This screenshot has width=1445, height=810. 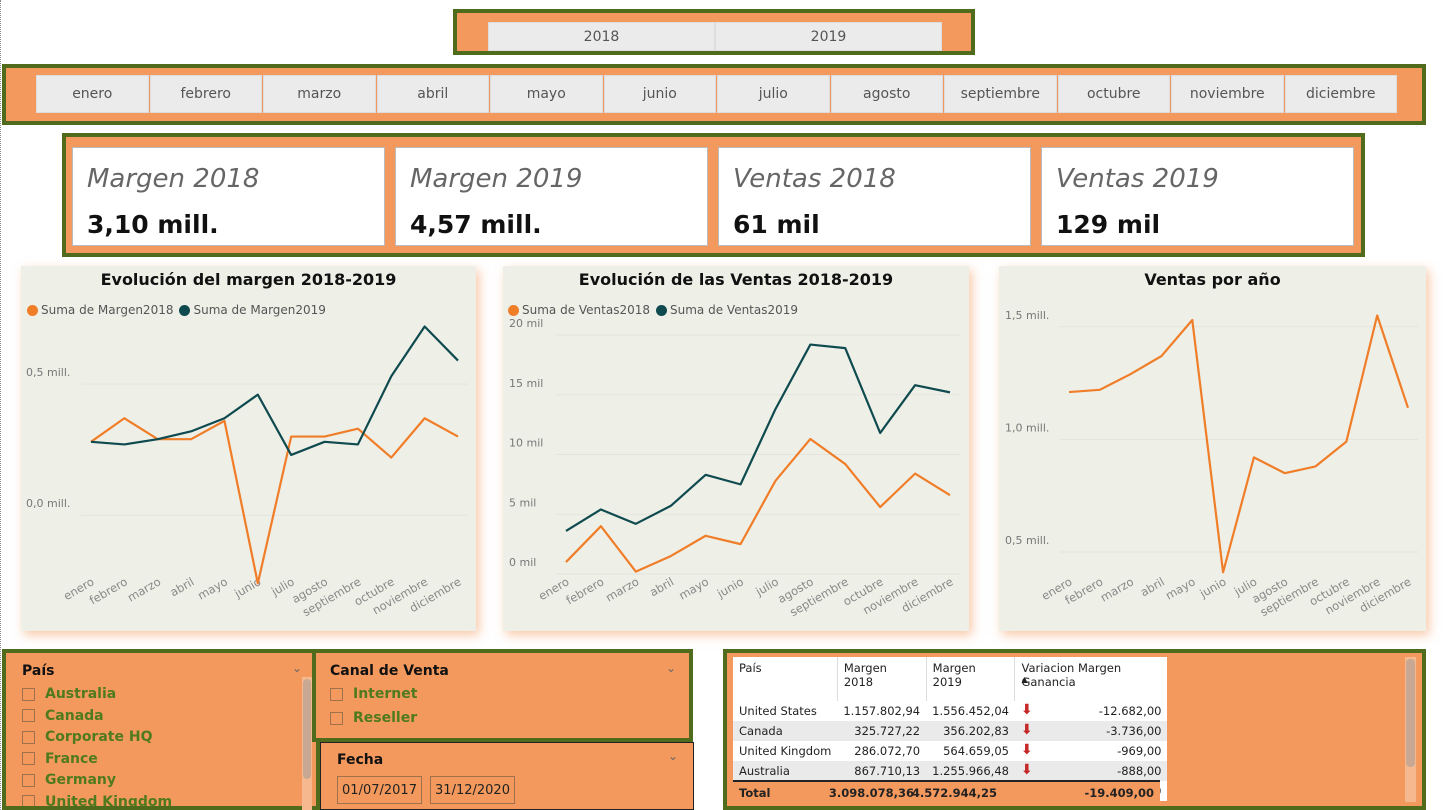 I want to click on option-label: Internet, so click(x=385, y=694).